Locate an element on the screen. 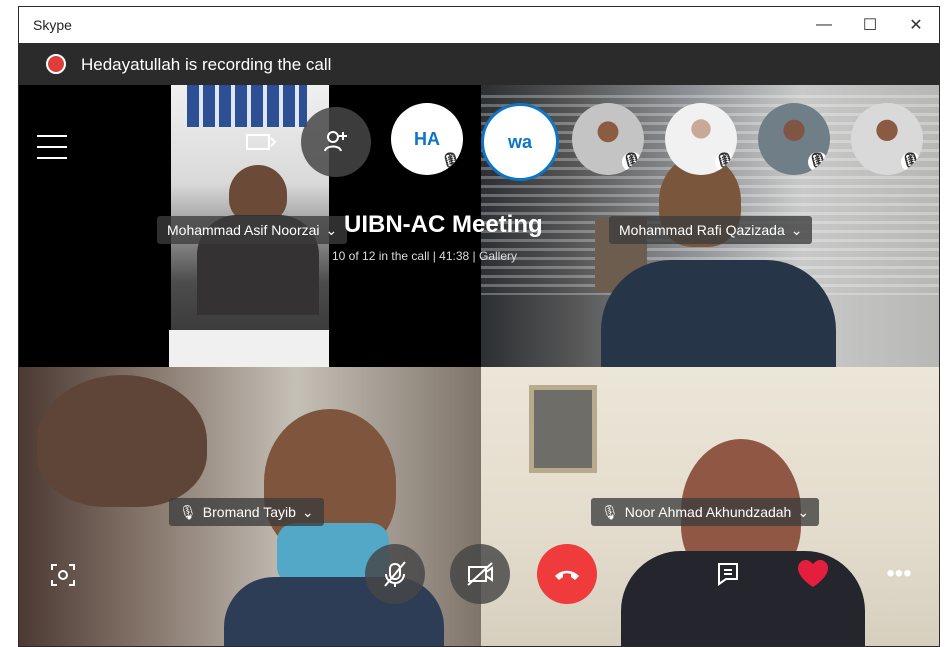 The image size is (946, 647). mute-button is located at coordinates (395, 574).